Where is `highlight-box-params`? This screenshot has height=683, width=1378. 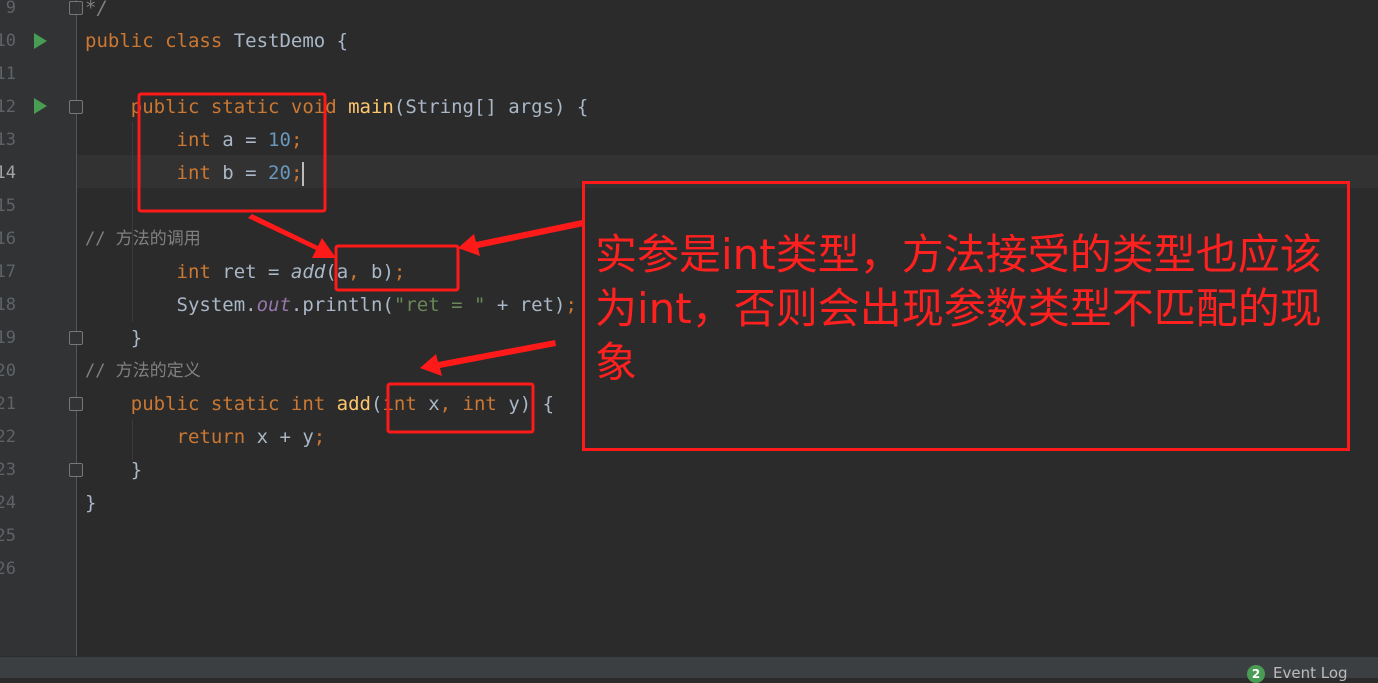
highlight-box-params is located at coordinates (460, 408).